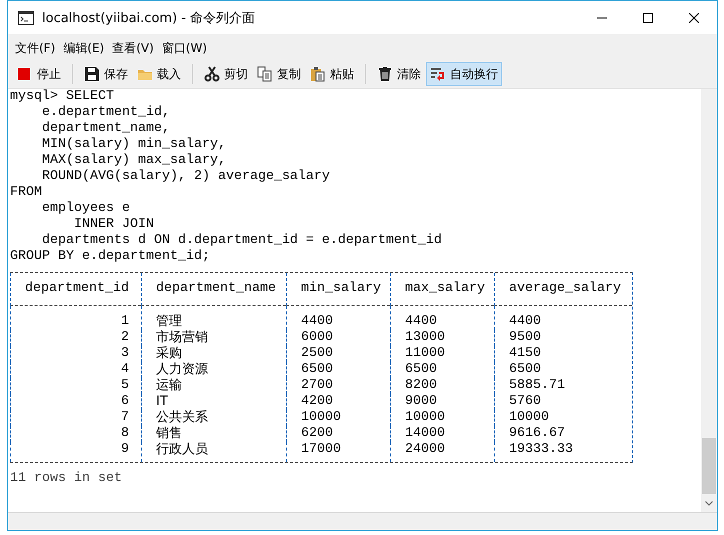 The width and height of the screenshot is (724, 535). Describe the element at coordinates (317, 337) in the screenshot. I see `table-cell: 6000` at that location.